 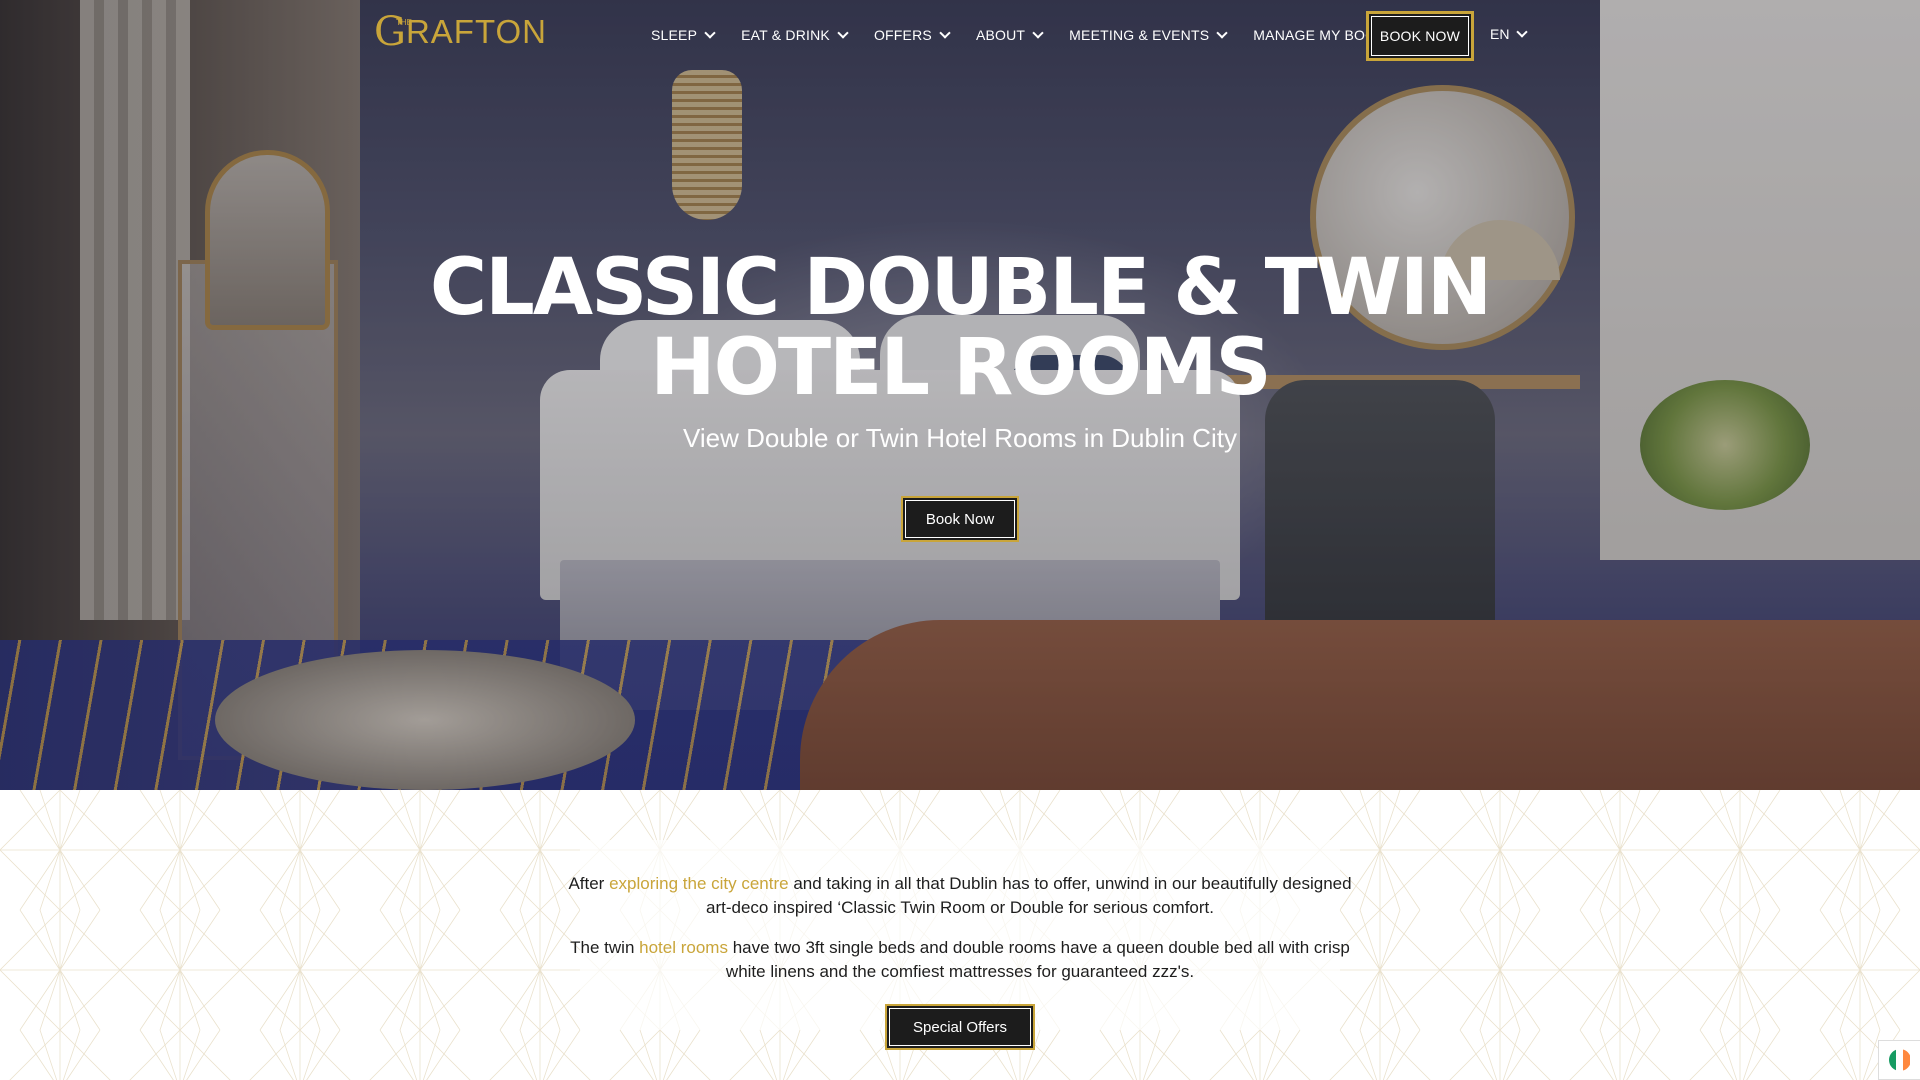 I want to click on explore-city-link: exploring the city centre, so click(x=699, y=883).